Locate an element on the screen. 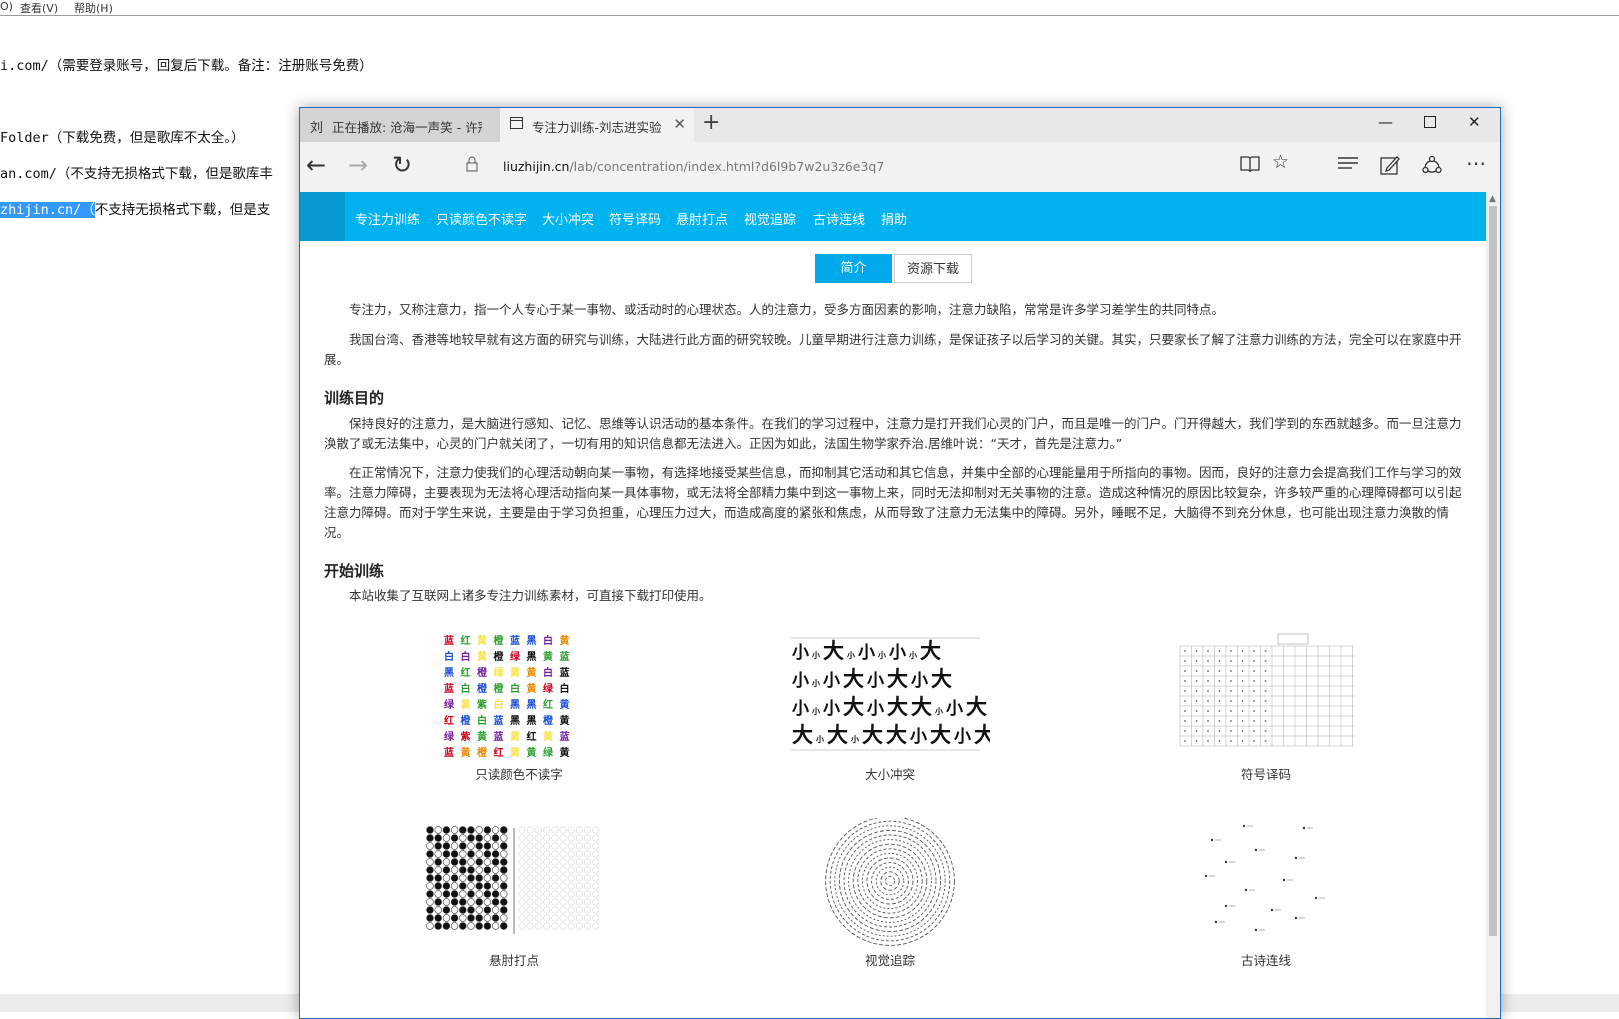  start-heading: 开始训练 is located at coordinates (354, 571).